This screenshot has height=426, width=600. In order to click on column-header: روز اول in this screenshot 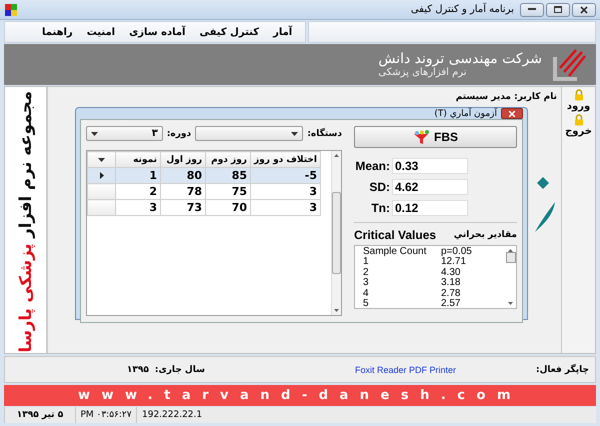, I will do `click(183, 160)`.